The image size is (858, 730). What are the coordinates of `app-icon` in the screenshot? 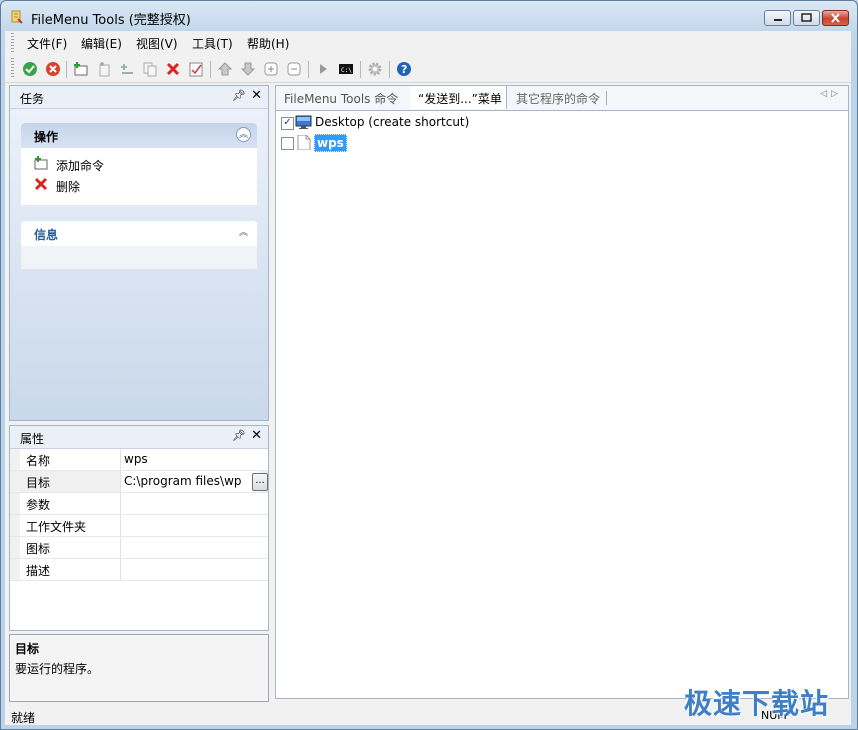 It's located at (17, 17).